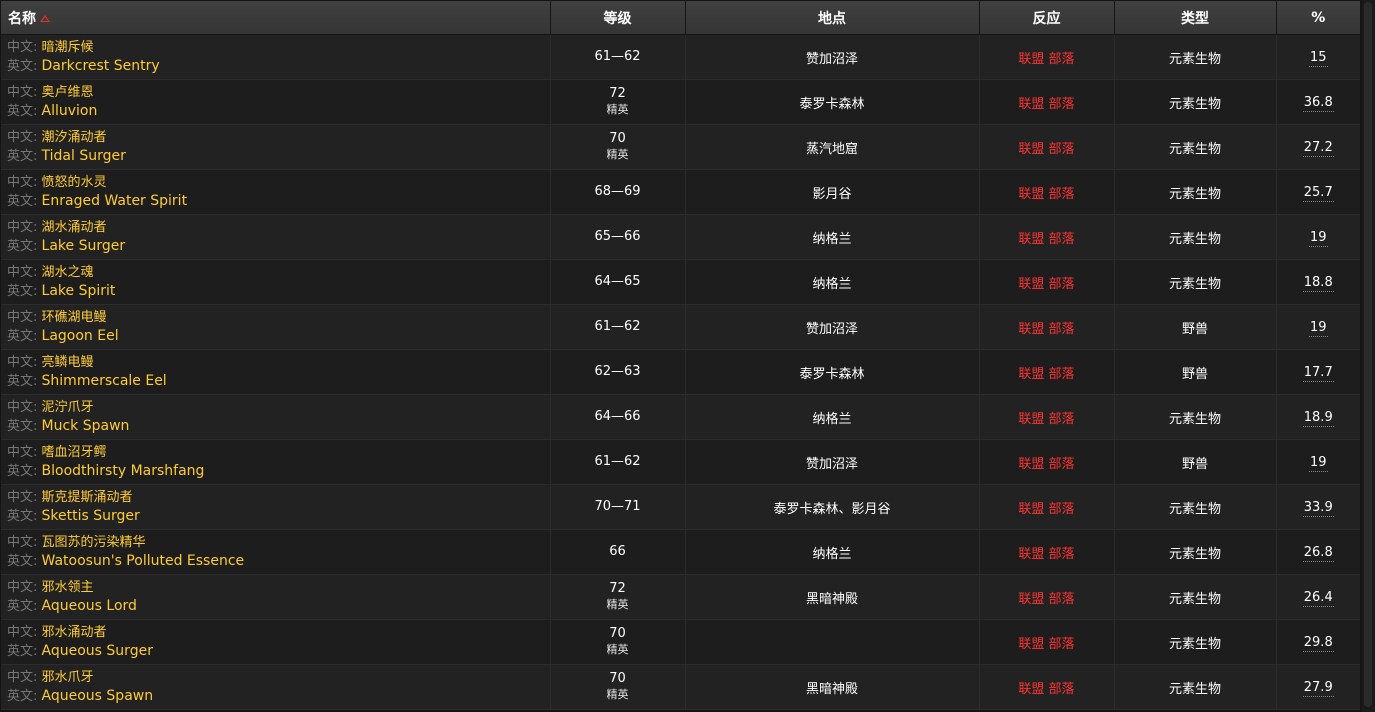  I want to click on npc-name-en-link: Bloodthirsty Marshfang, so click(123, 471).